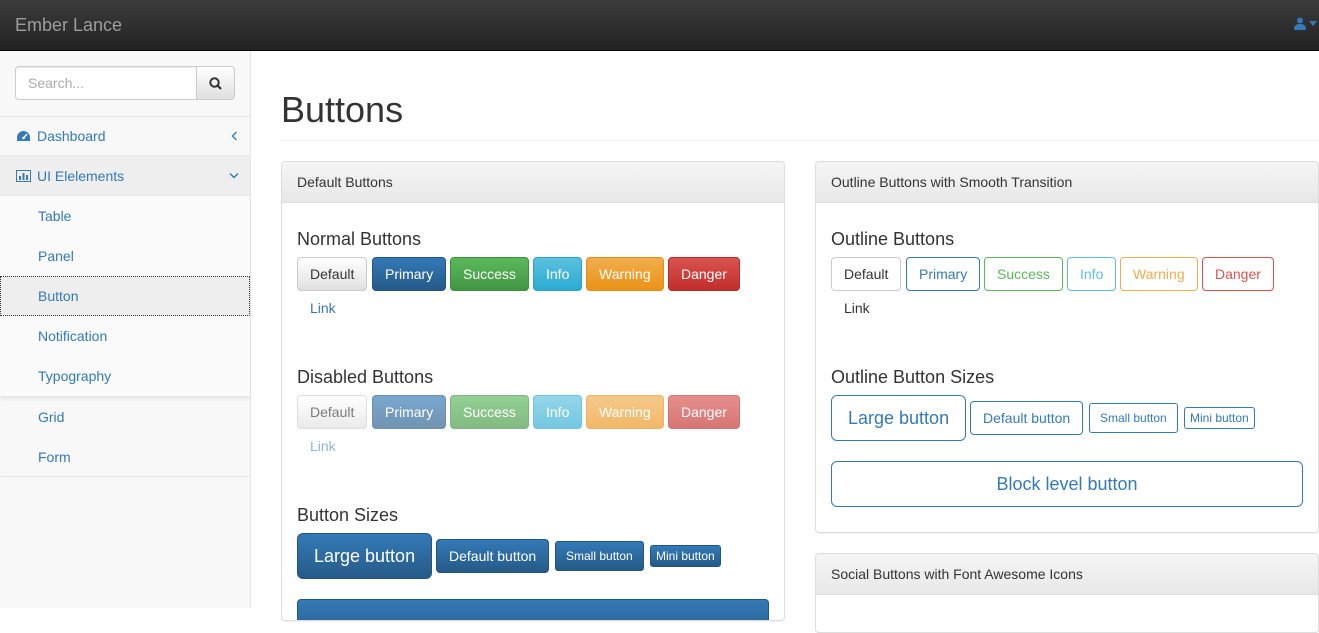 The image size is (1319, 633). What do you see at coordinates (323, 446) in the screenshot?
I see `link-button-disabled: Link` at bounding box center [323, 446].